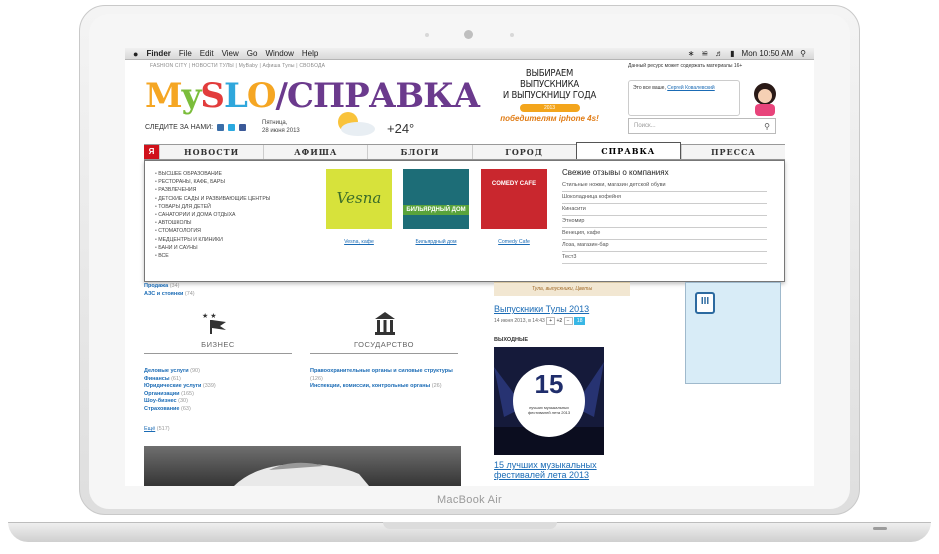  I want to click on place-image-vesna: Vesna, so click(359, 199).